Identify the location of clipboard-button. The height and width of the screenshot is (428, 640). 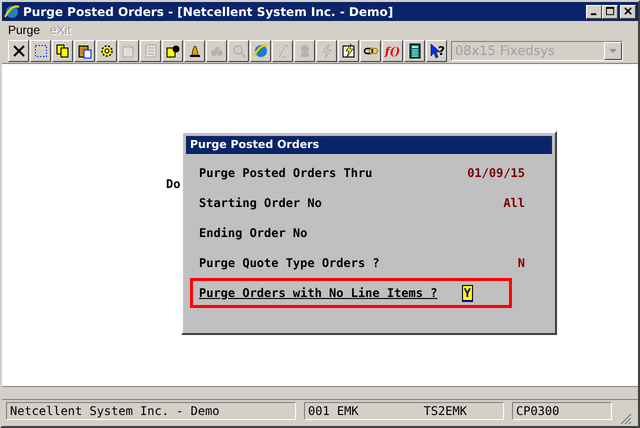
(84, 51).